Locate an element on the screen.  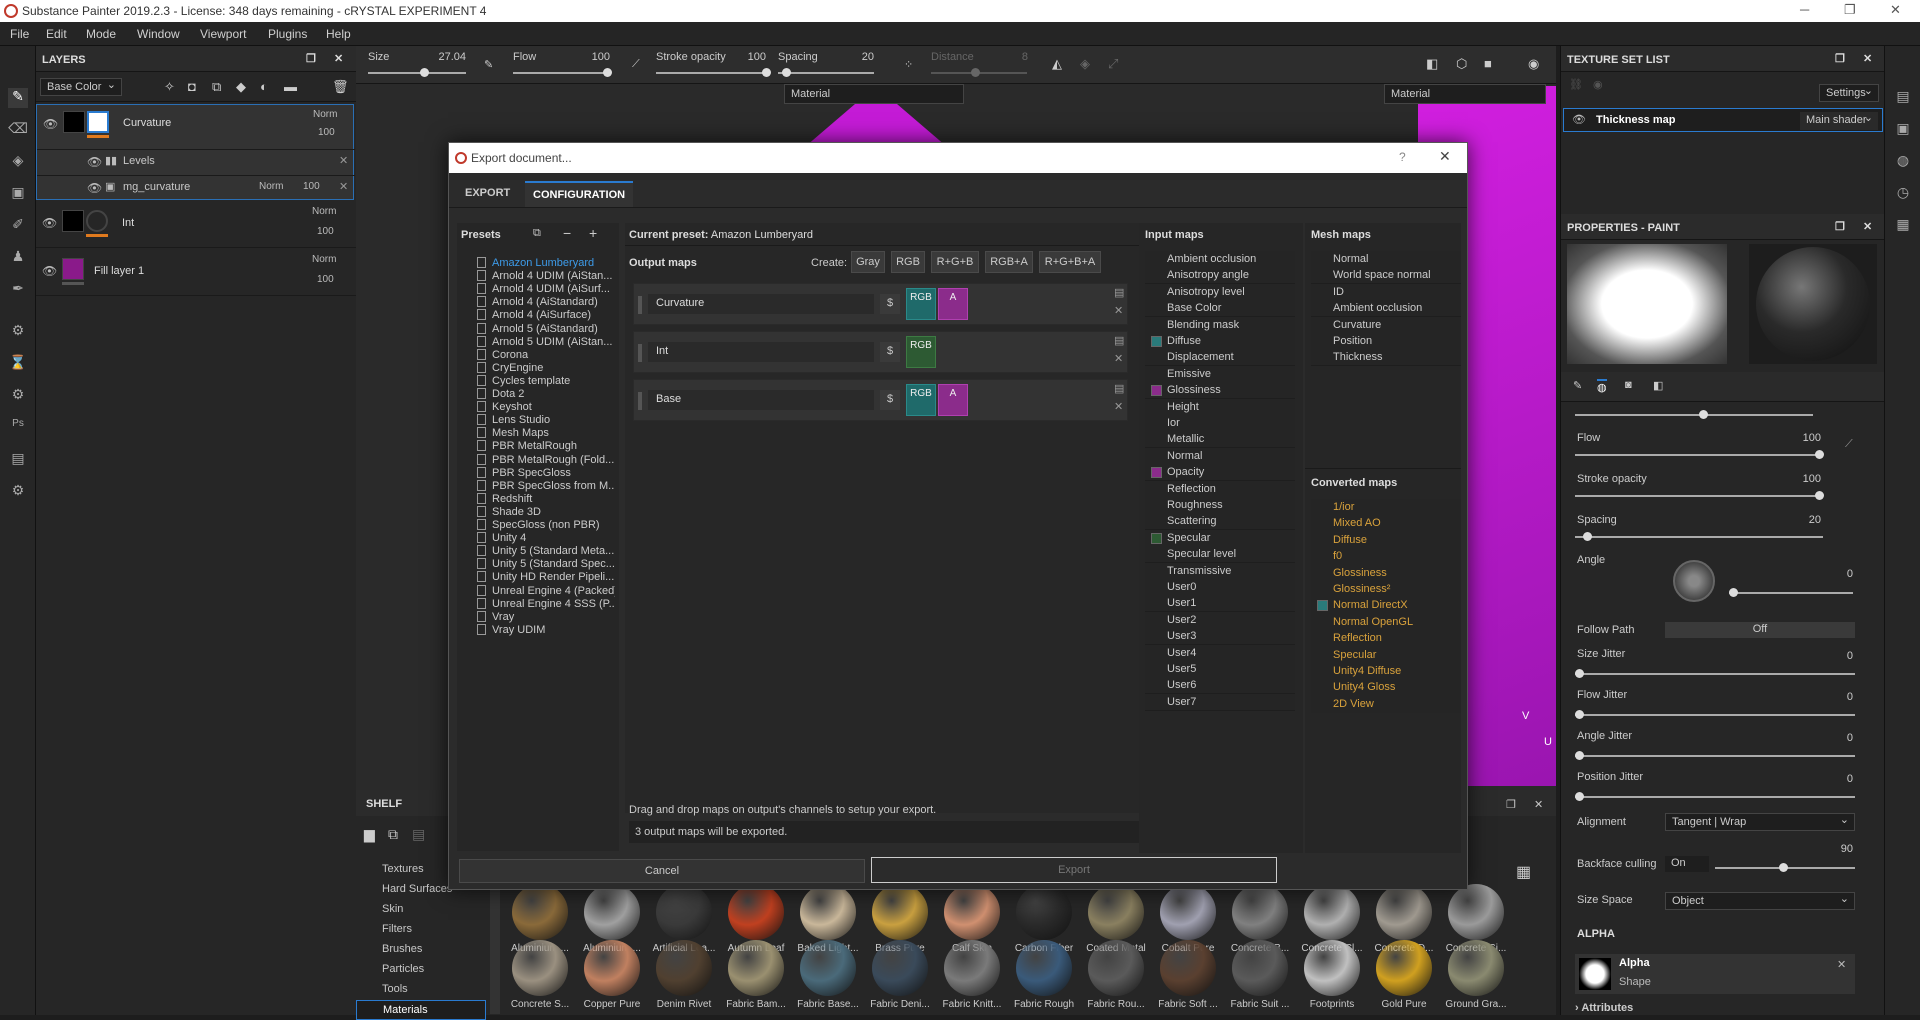
category-skin: Skin is located at coordinates (421, 910).